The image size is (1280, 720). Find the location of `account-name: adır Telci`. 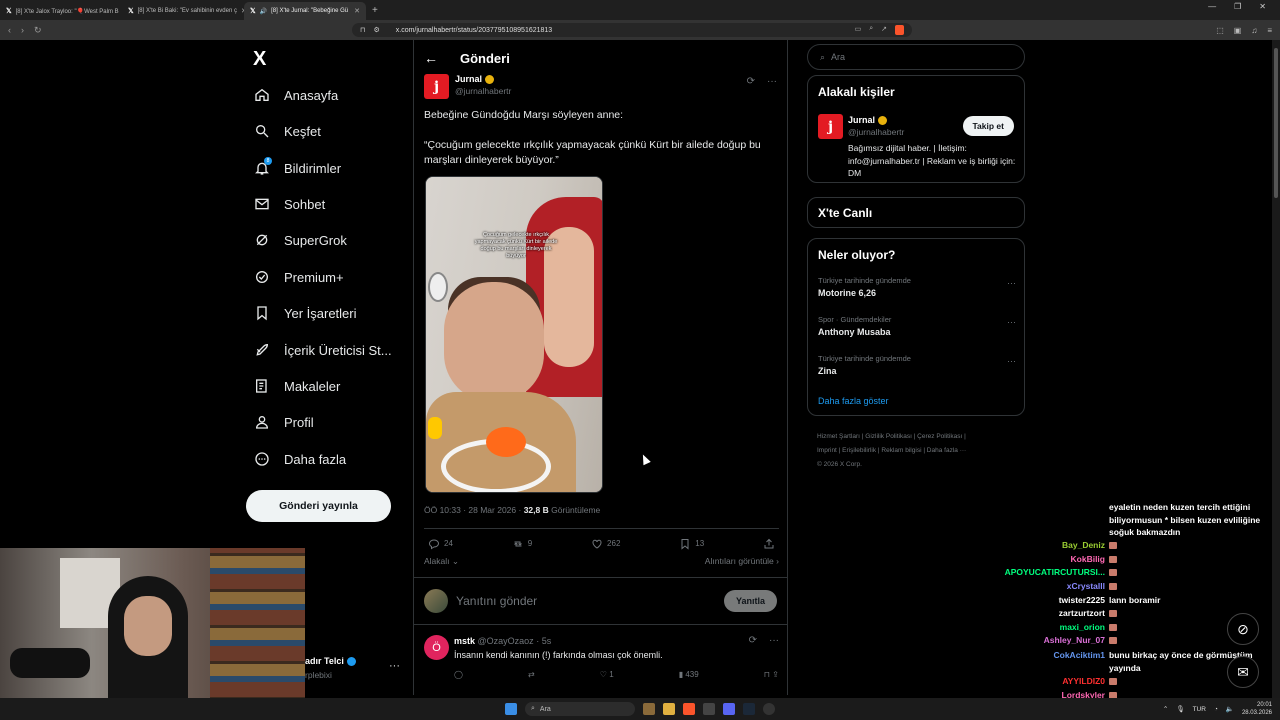

account-name: adır Telci is located at coordinates (330, 661).